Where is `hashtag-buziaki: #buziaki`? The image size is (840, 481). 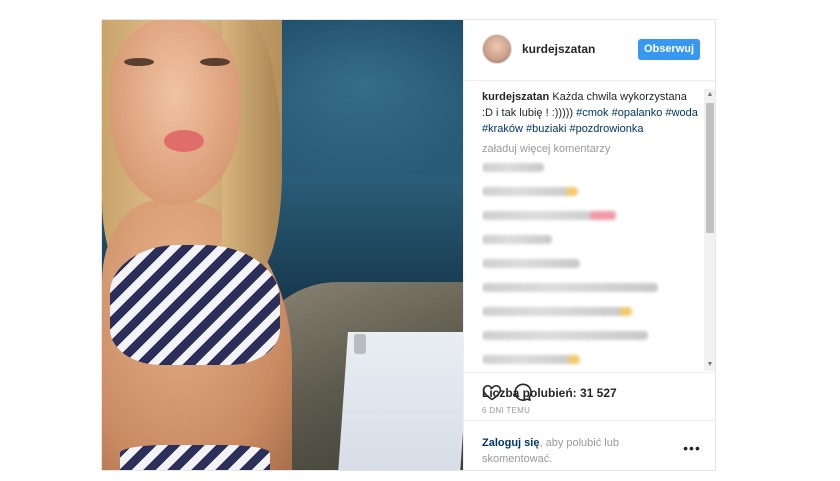 hashtag-buziaki: #buziaki is located at coordinates (546, 129).